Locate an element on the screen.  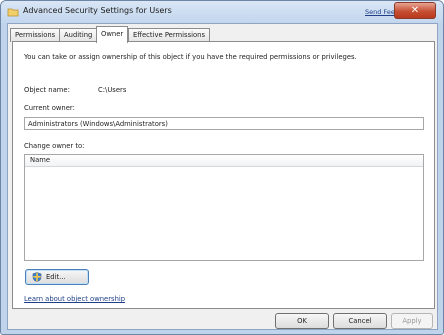
close-icon: ✕ is located at coordinates (415, 10).